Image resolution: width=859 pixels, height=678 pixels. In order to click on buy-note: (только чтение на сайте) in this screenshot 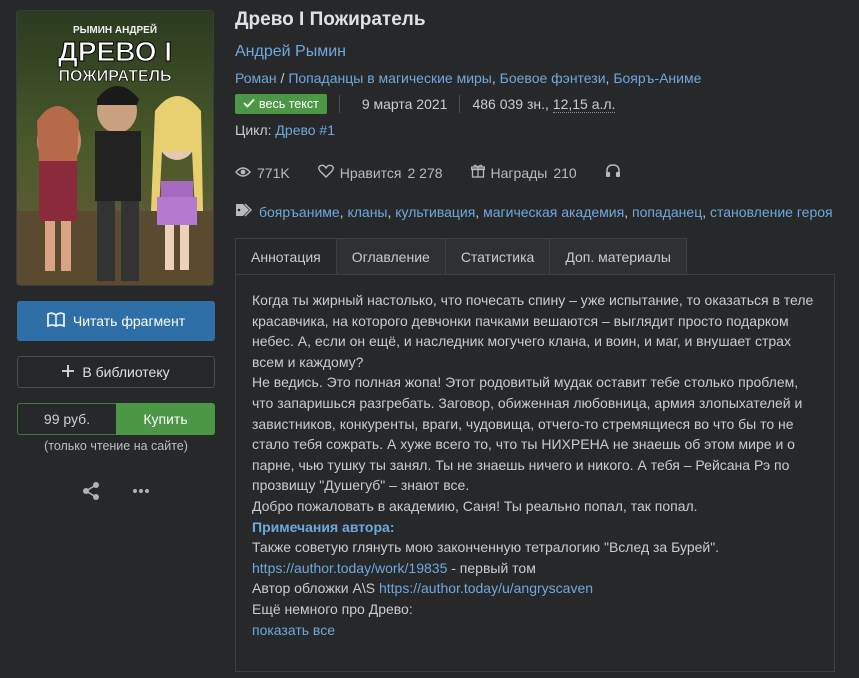, I will do `click(116, 446)`.